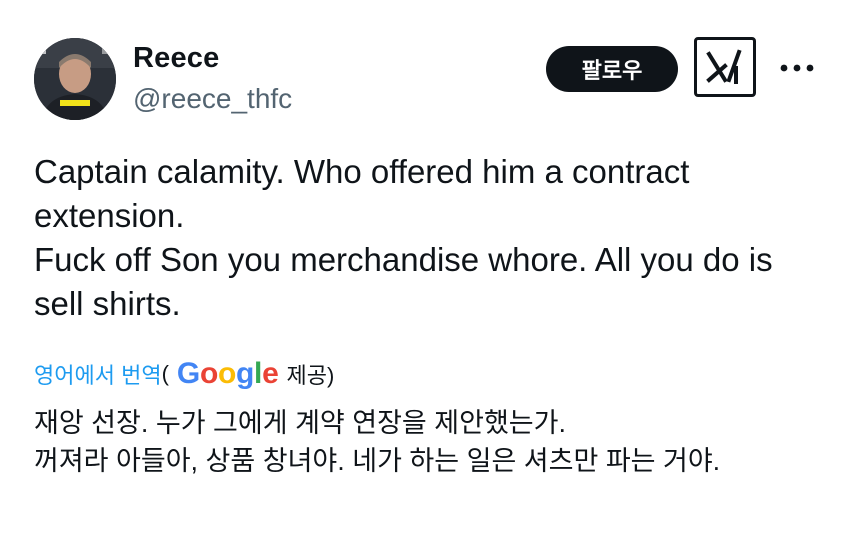 Image resolution: width=850 pixels, height=557 pixels. What do you see at coordinates (310, 375) in the screenshot?
I see `translate-suffix: 제공)` at bounding box center [310, 375].